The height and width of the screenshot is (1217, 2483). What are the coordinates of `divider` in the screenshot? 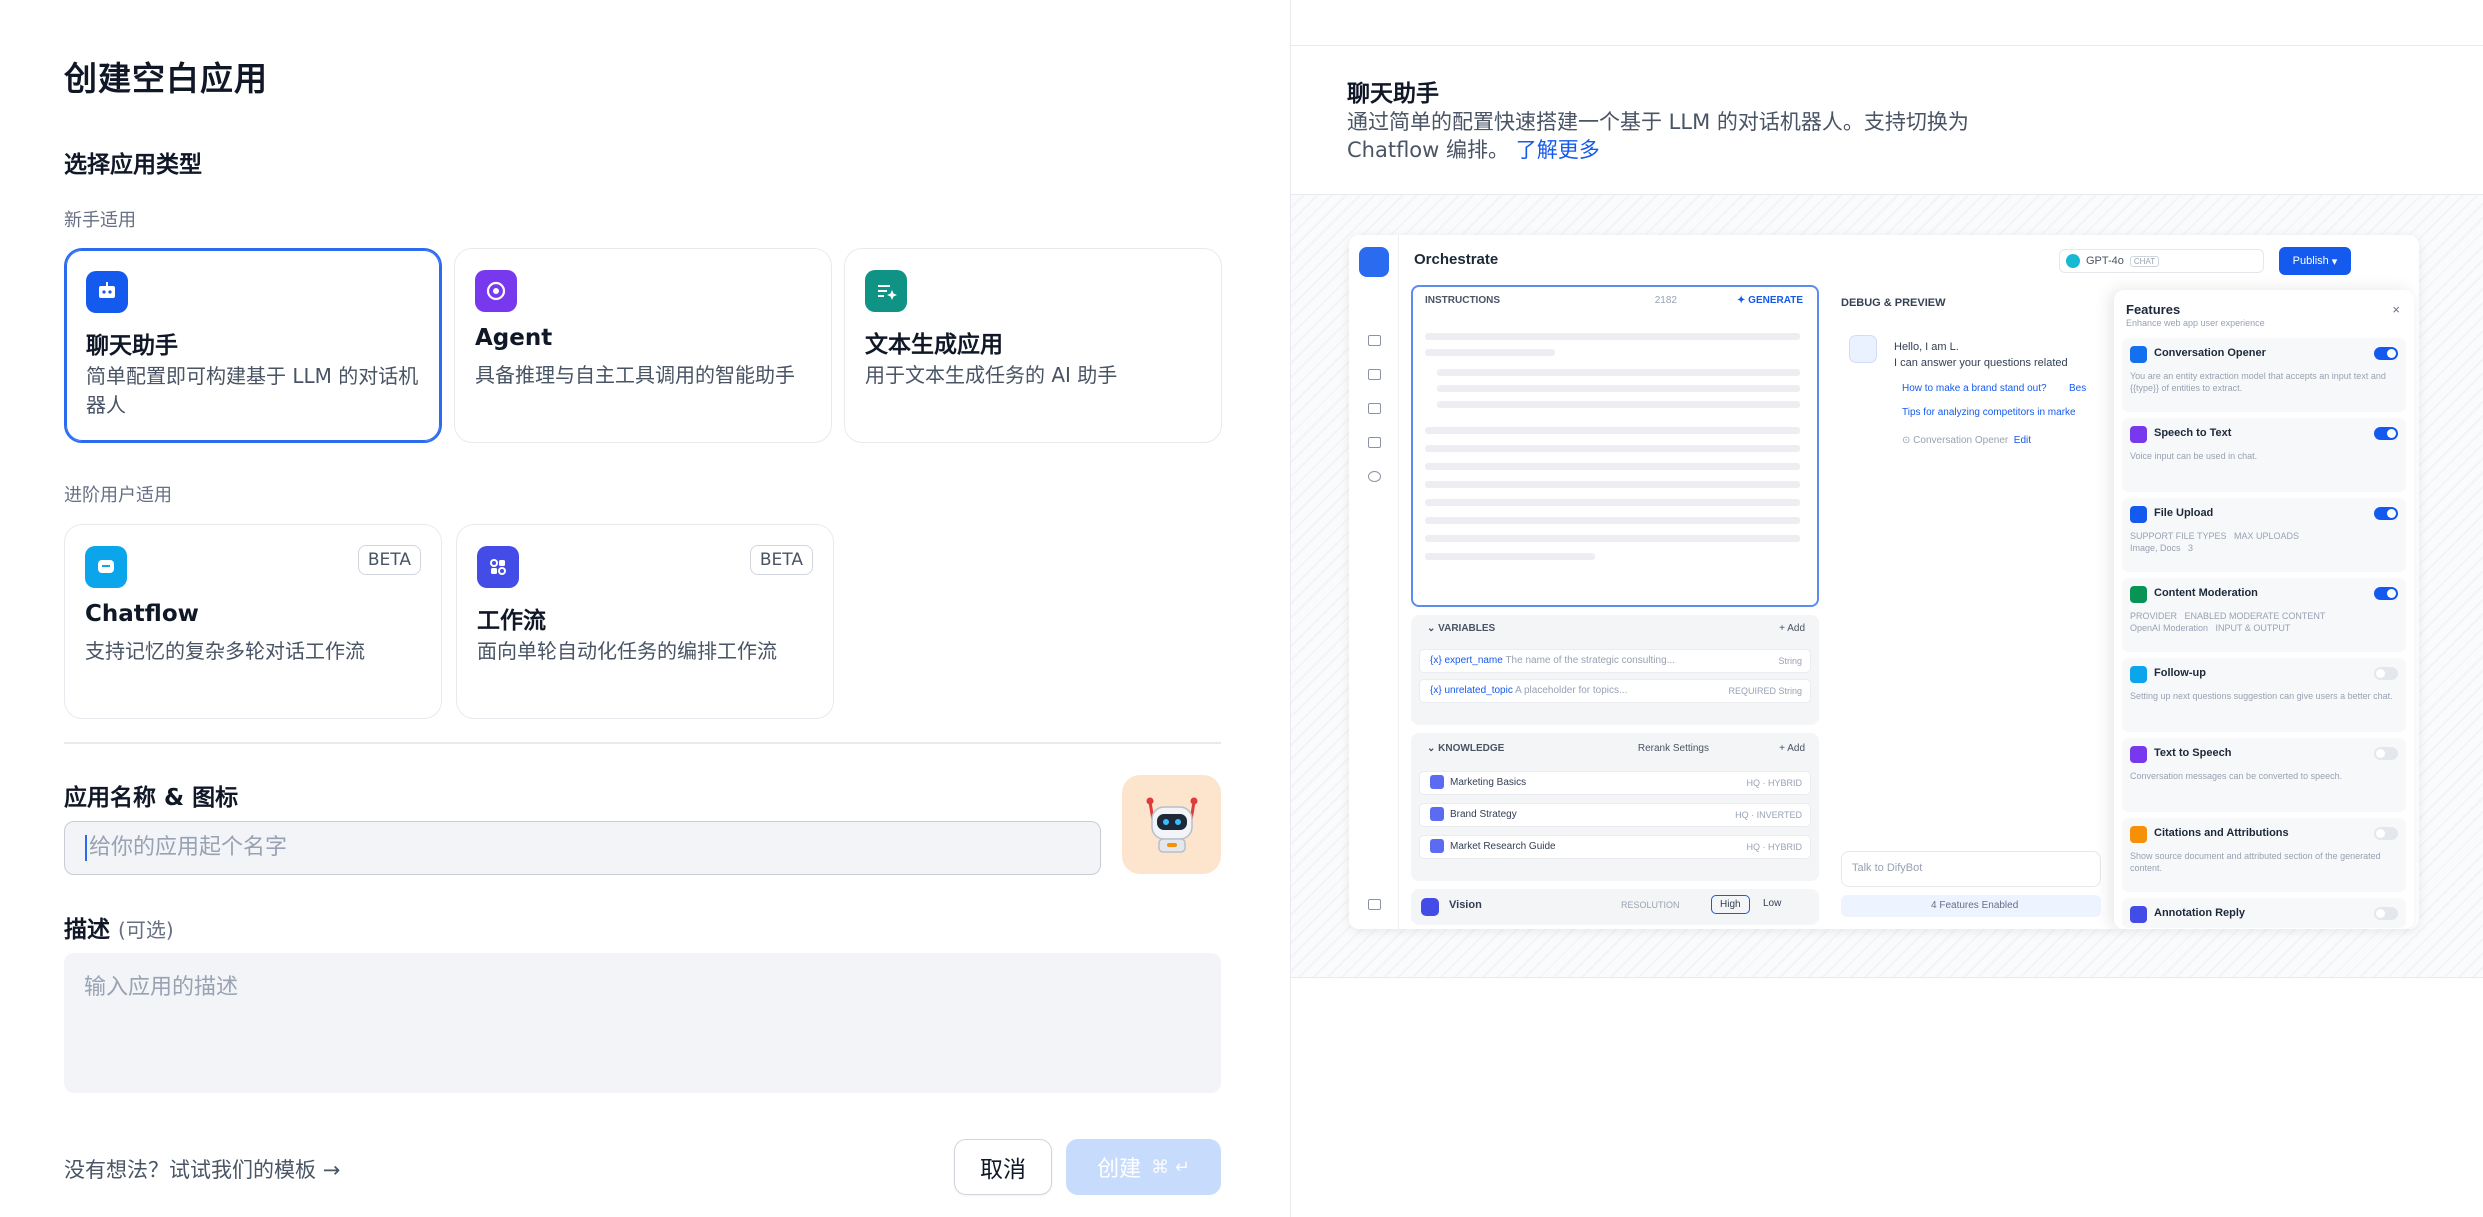 It's located at (642, 743).